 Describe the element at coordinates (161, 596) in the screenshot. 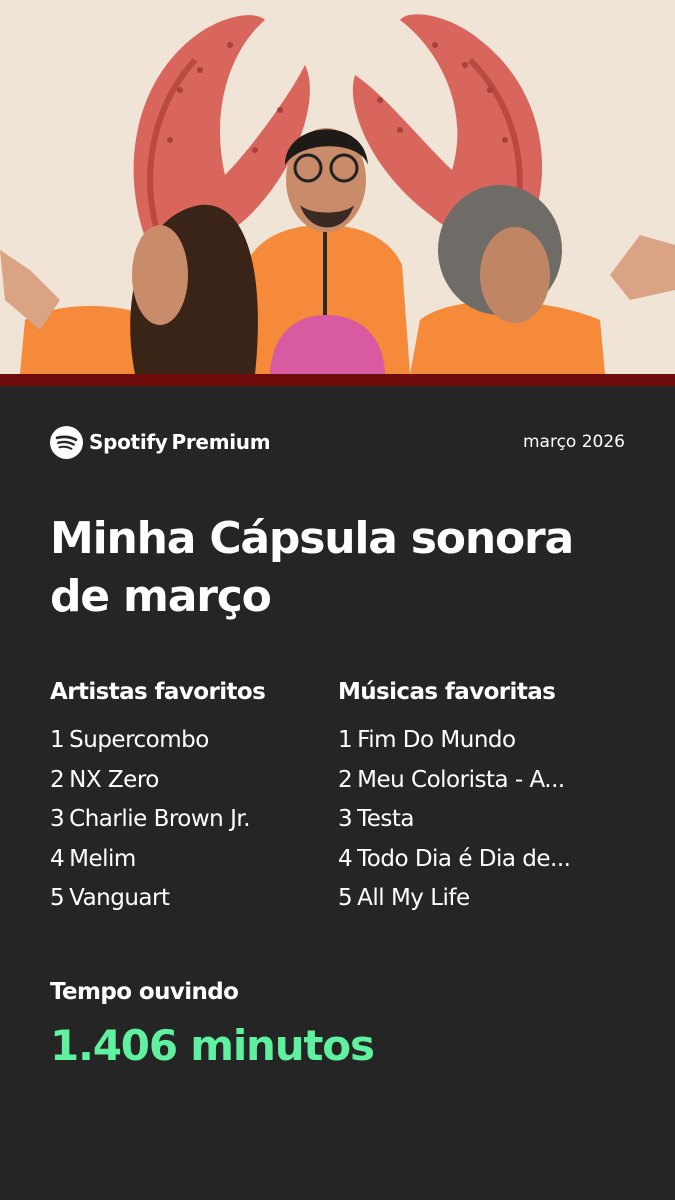

I see `title-line-2: de março` at that location.